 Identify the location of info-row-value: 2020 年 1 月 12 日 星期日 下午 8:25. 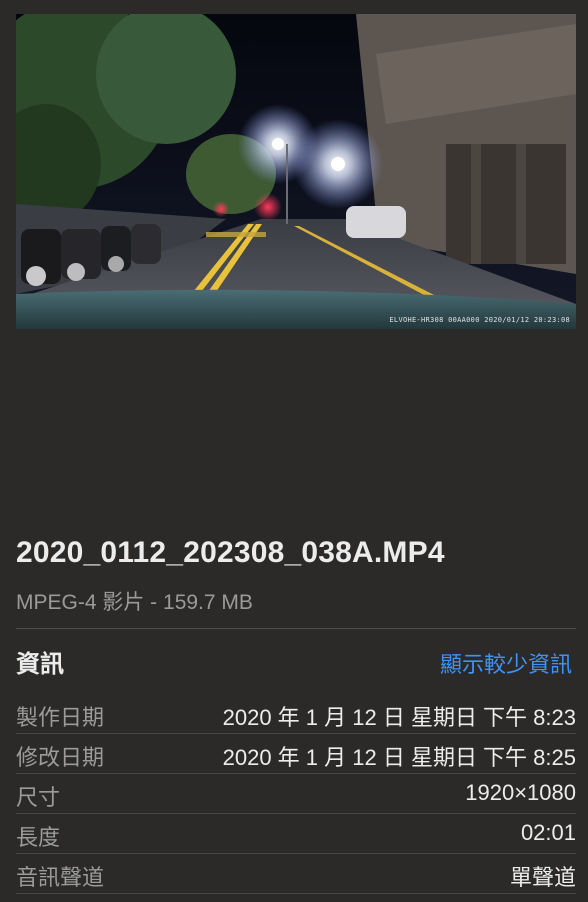
(399, 757).